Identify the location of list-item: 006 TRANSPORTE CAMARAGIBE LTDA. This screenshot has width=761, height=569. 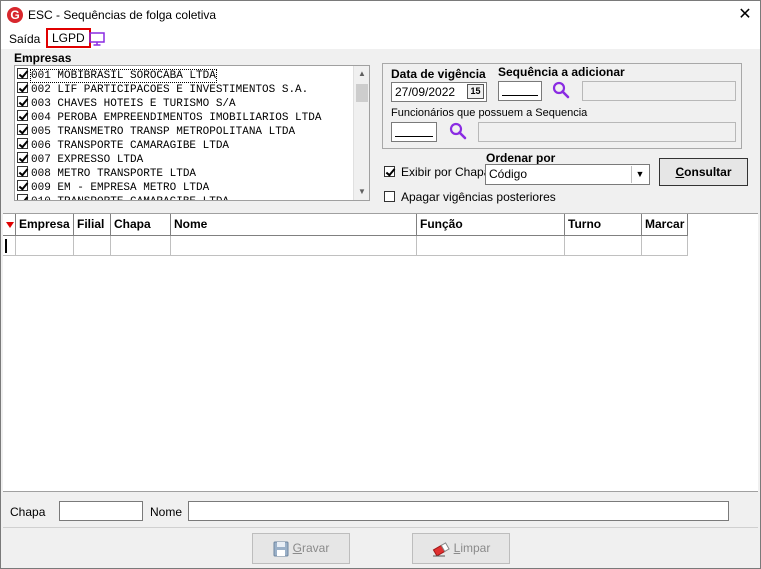
(123, 145).